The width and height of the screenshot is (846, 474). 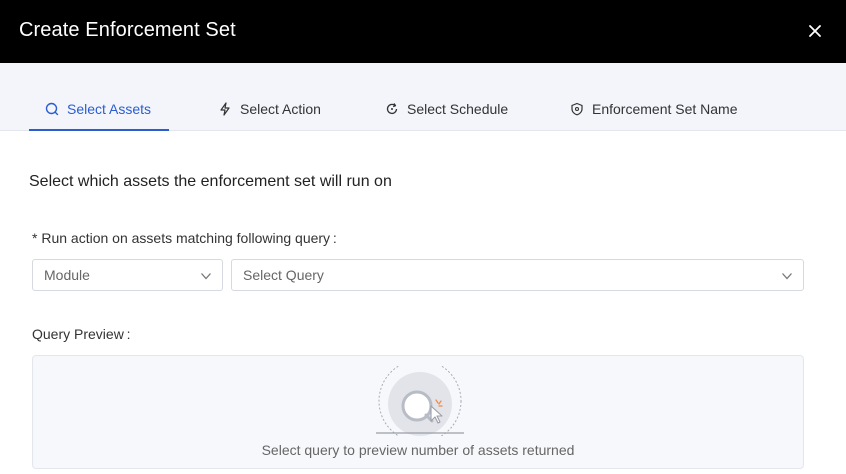 I want to click on search-icon, so click(x=52, y=109).